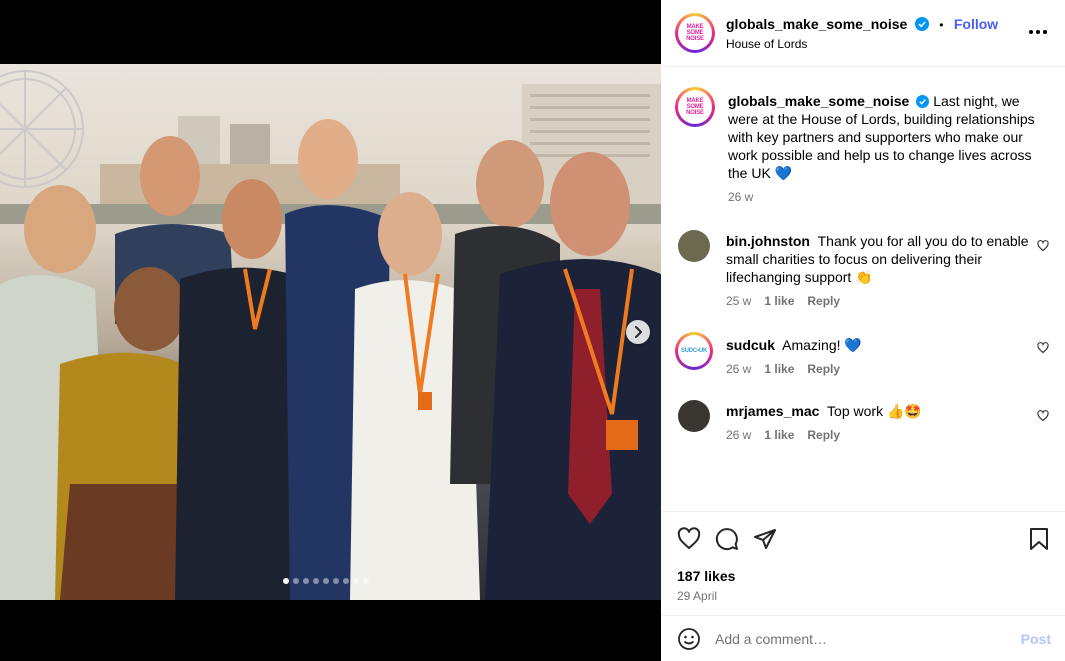  I want to click on comment-icon, so click(726, 539).